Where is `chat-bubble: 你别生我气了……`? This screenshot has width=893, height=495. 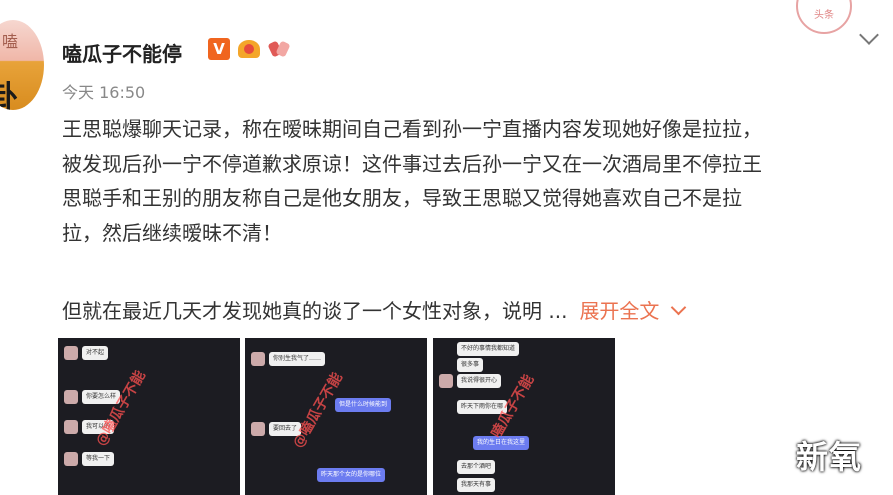 chat-bubble: 你别生我气了…… is located at coordinates (297, 359).